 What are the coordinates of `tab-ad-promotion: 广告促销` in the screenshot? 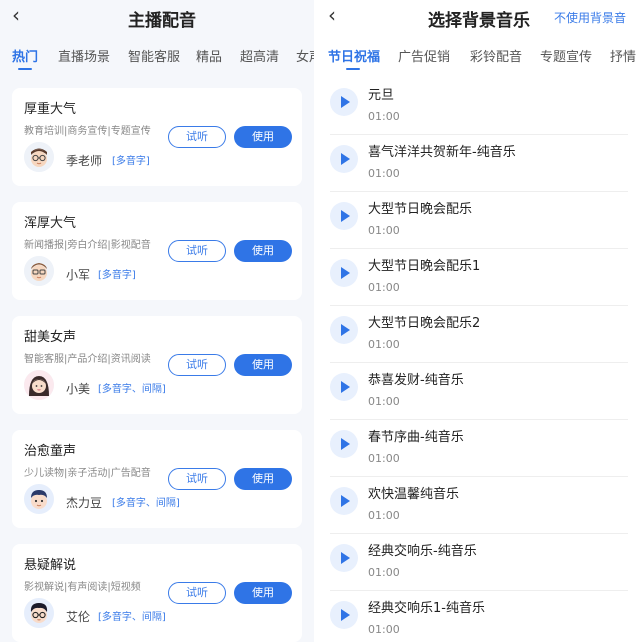 It's located at (424, 55).